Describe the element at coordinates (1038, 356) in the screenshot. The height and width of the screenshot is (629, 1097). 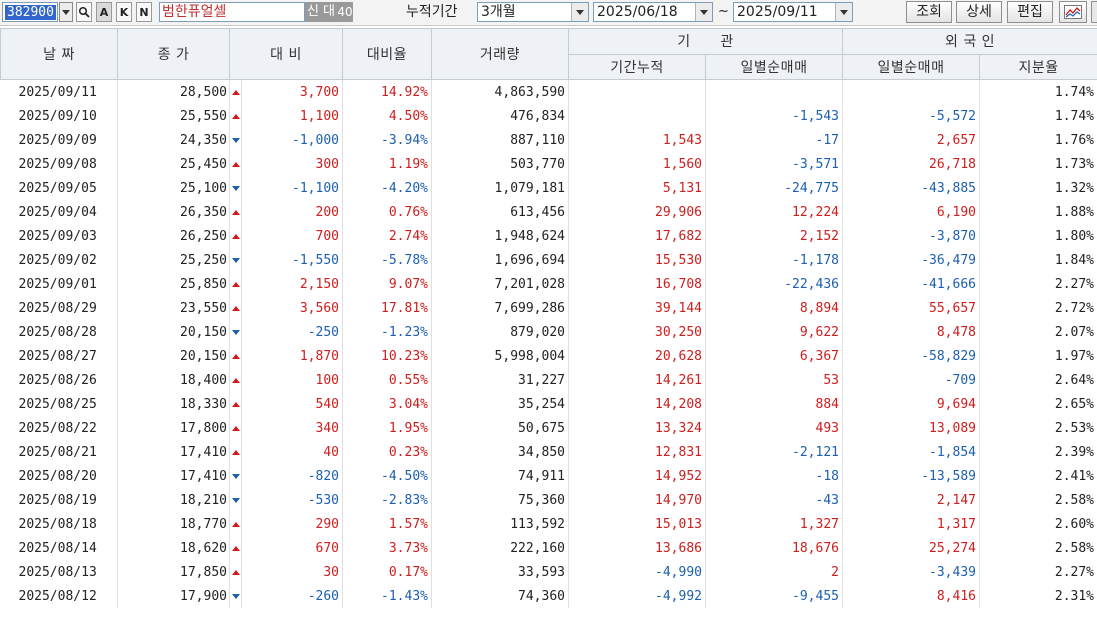
I see `cell-foreign-share: 1.97%` at that location.